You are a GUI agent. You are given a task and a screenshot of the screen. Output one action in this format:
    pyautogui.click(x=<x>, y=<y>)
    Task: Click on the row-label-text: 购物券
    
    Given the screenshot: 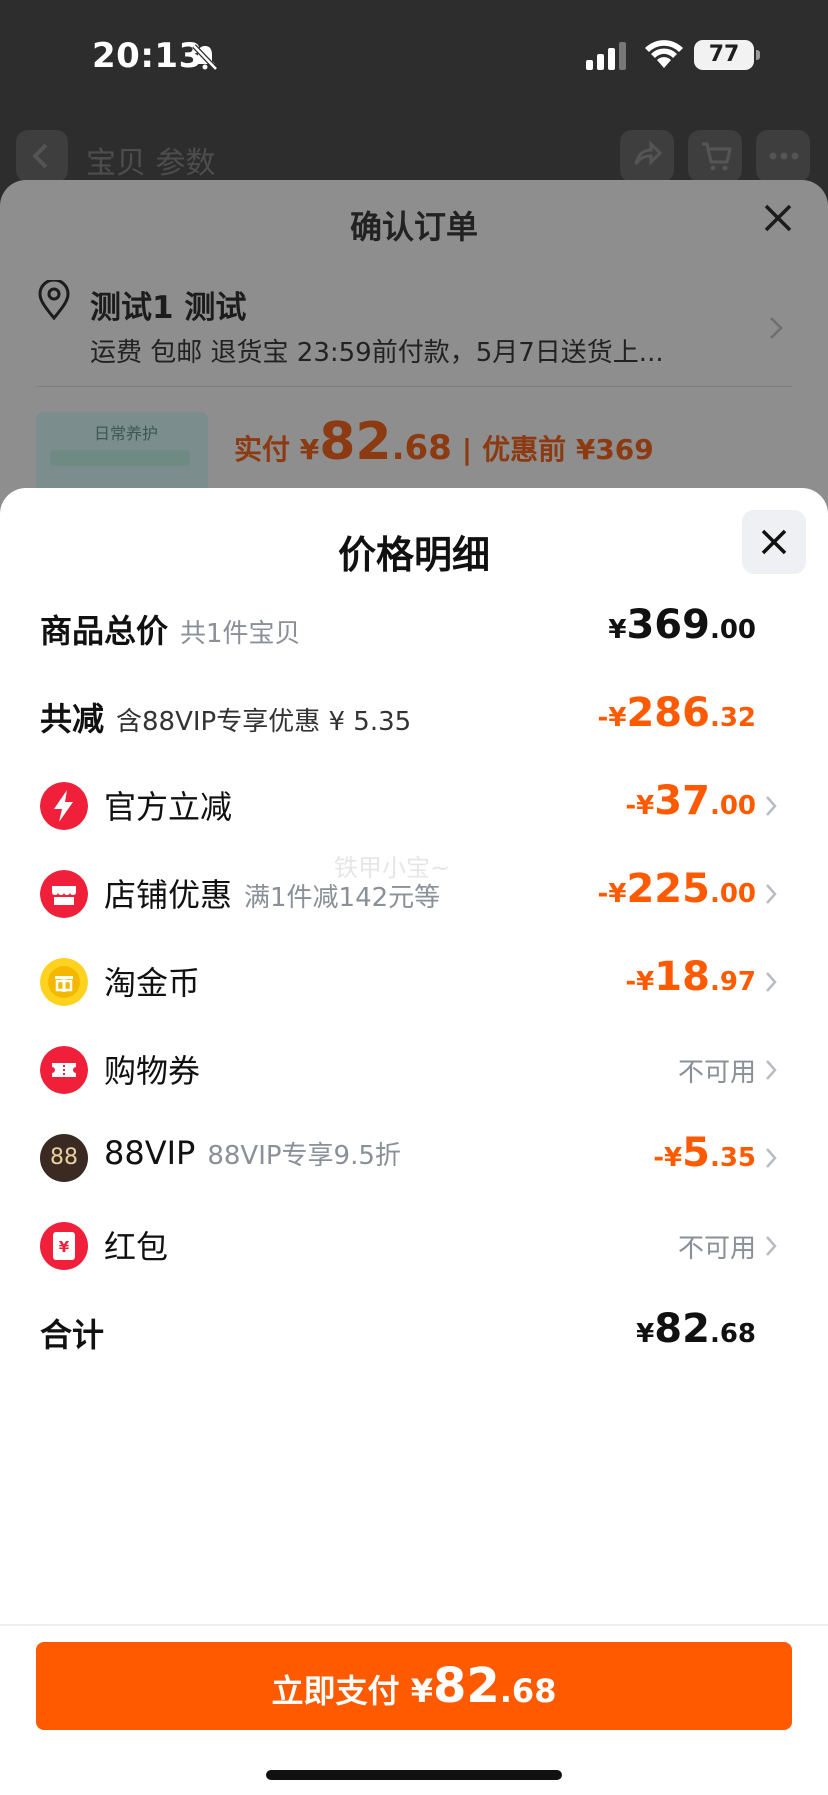 What is the action you would take?
    pyautogui.click(x=152, y=1071)
    